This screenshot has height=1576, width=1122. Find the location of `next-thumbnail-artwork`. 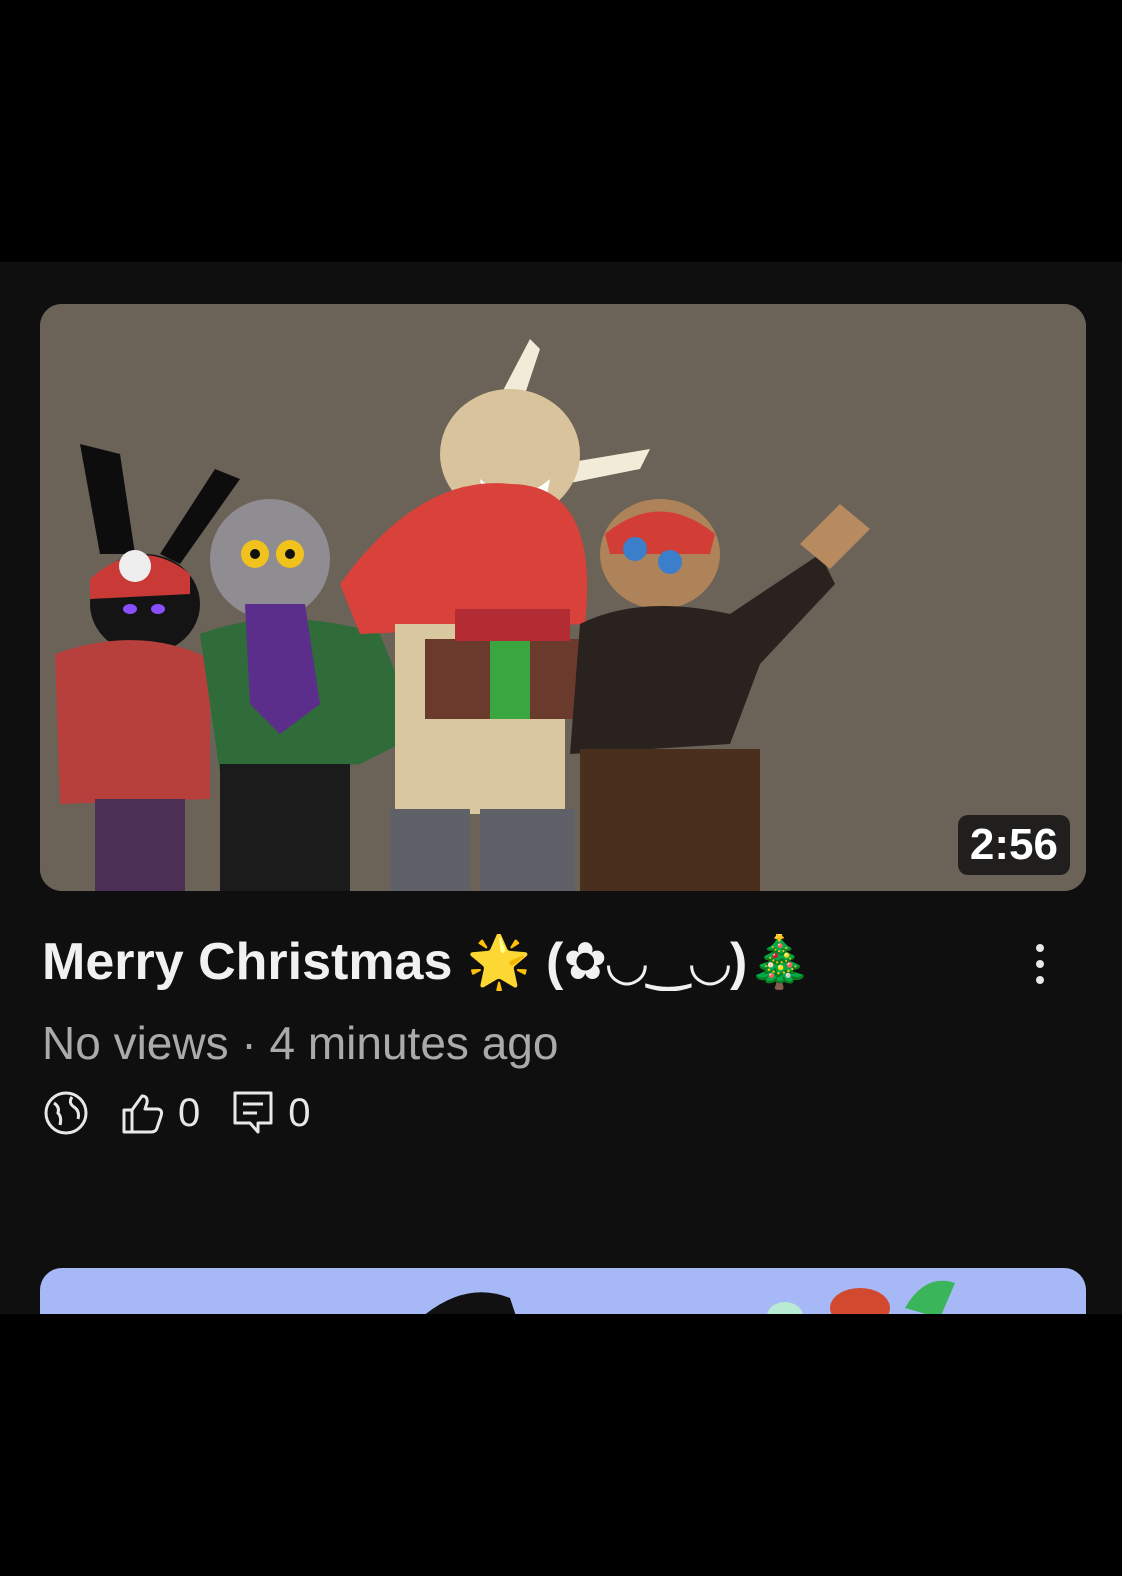

next-thumbnail-artwork is located at coordinates (690, 1297).